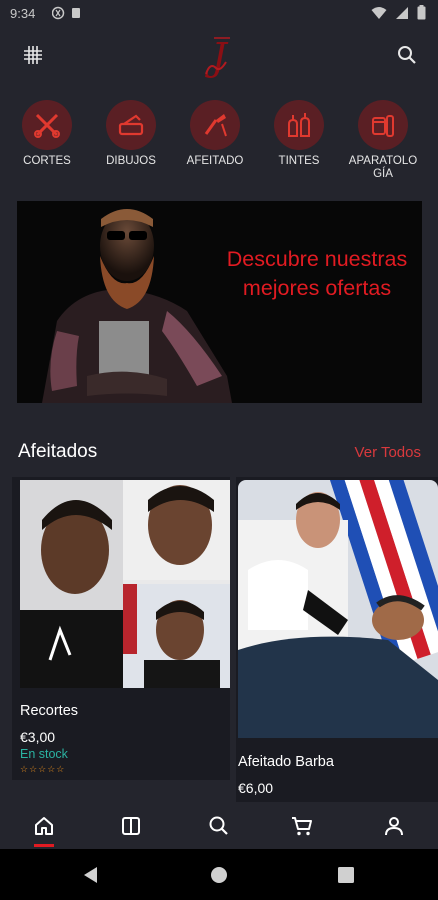  Describe the element at coordinates (91, 875) in the screenshot. I see `back-icon` at that location.